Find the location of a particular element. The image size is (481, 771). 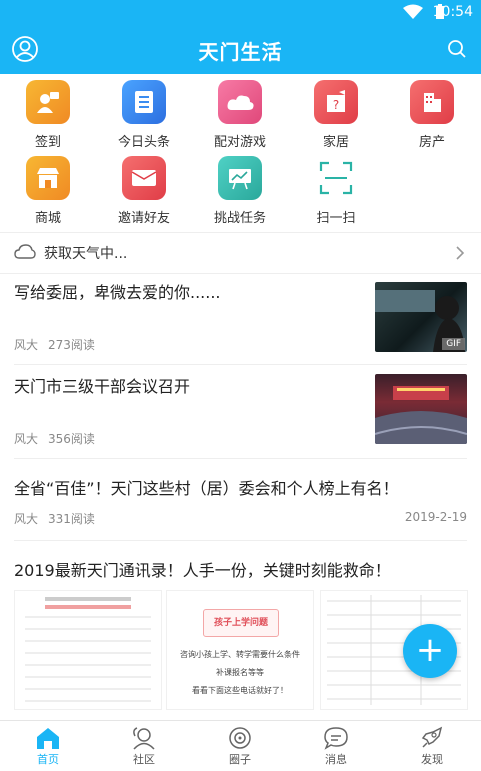

article-reads: 273阅读 is located at coordinates (71, 345).